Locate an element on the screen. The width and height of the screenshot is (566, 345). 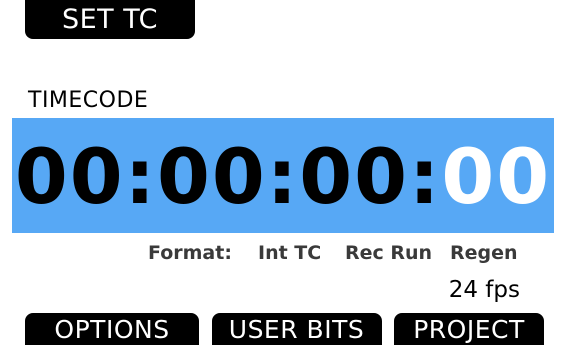
format-mode-value: Regen is located at coordinates (484, 253).